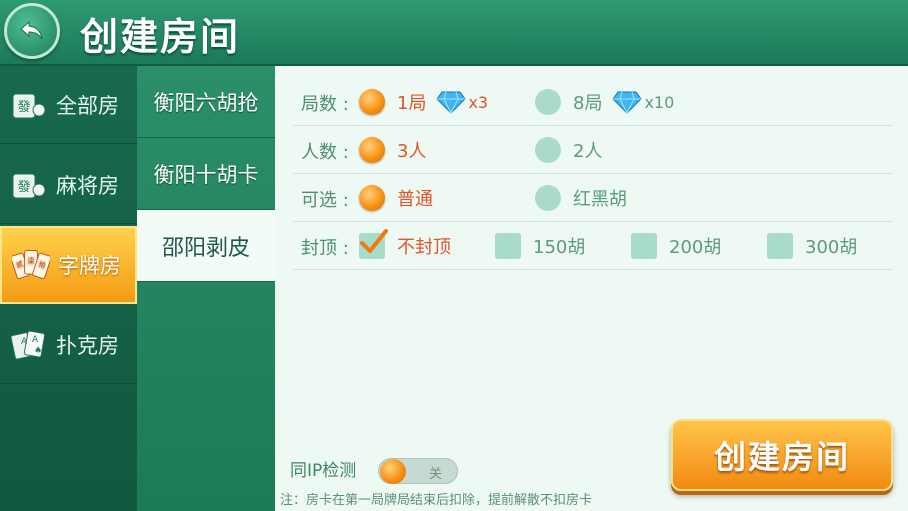 This screenshot has height=511, width=908. Describe the element at coordinates (29, 345) in the screenshot. I see `poker-cards-icon: A A ♠` at that location.